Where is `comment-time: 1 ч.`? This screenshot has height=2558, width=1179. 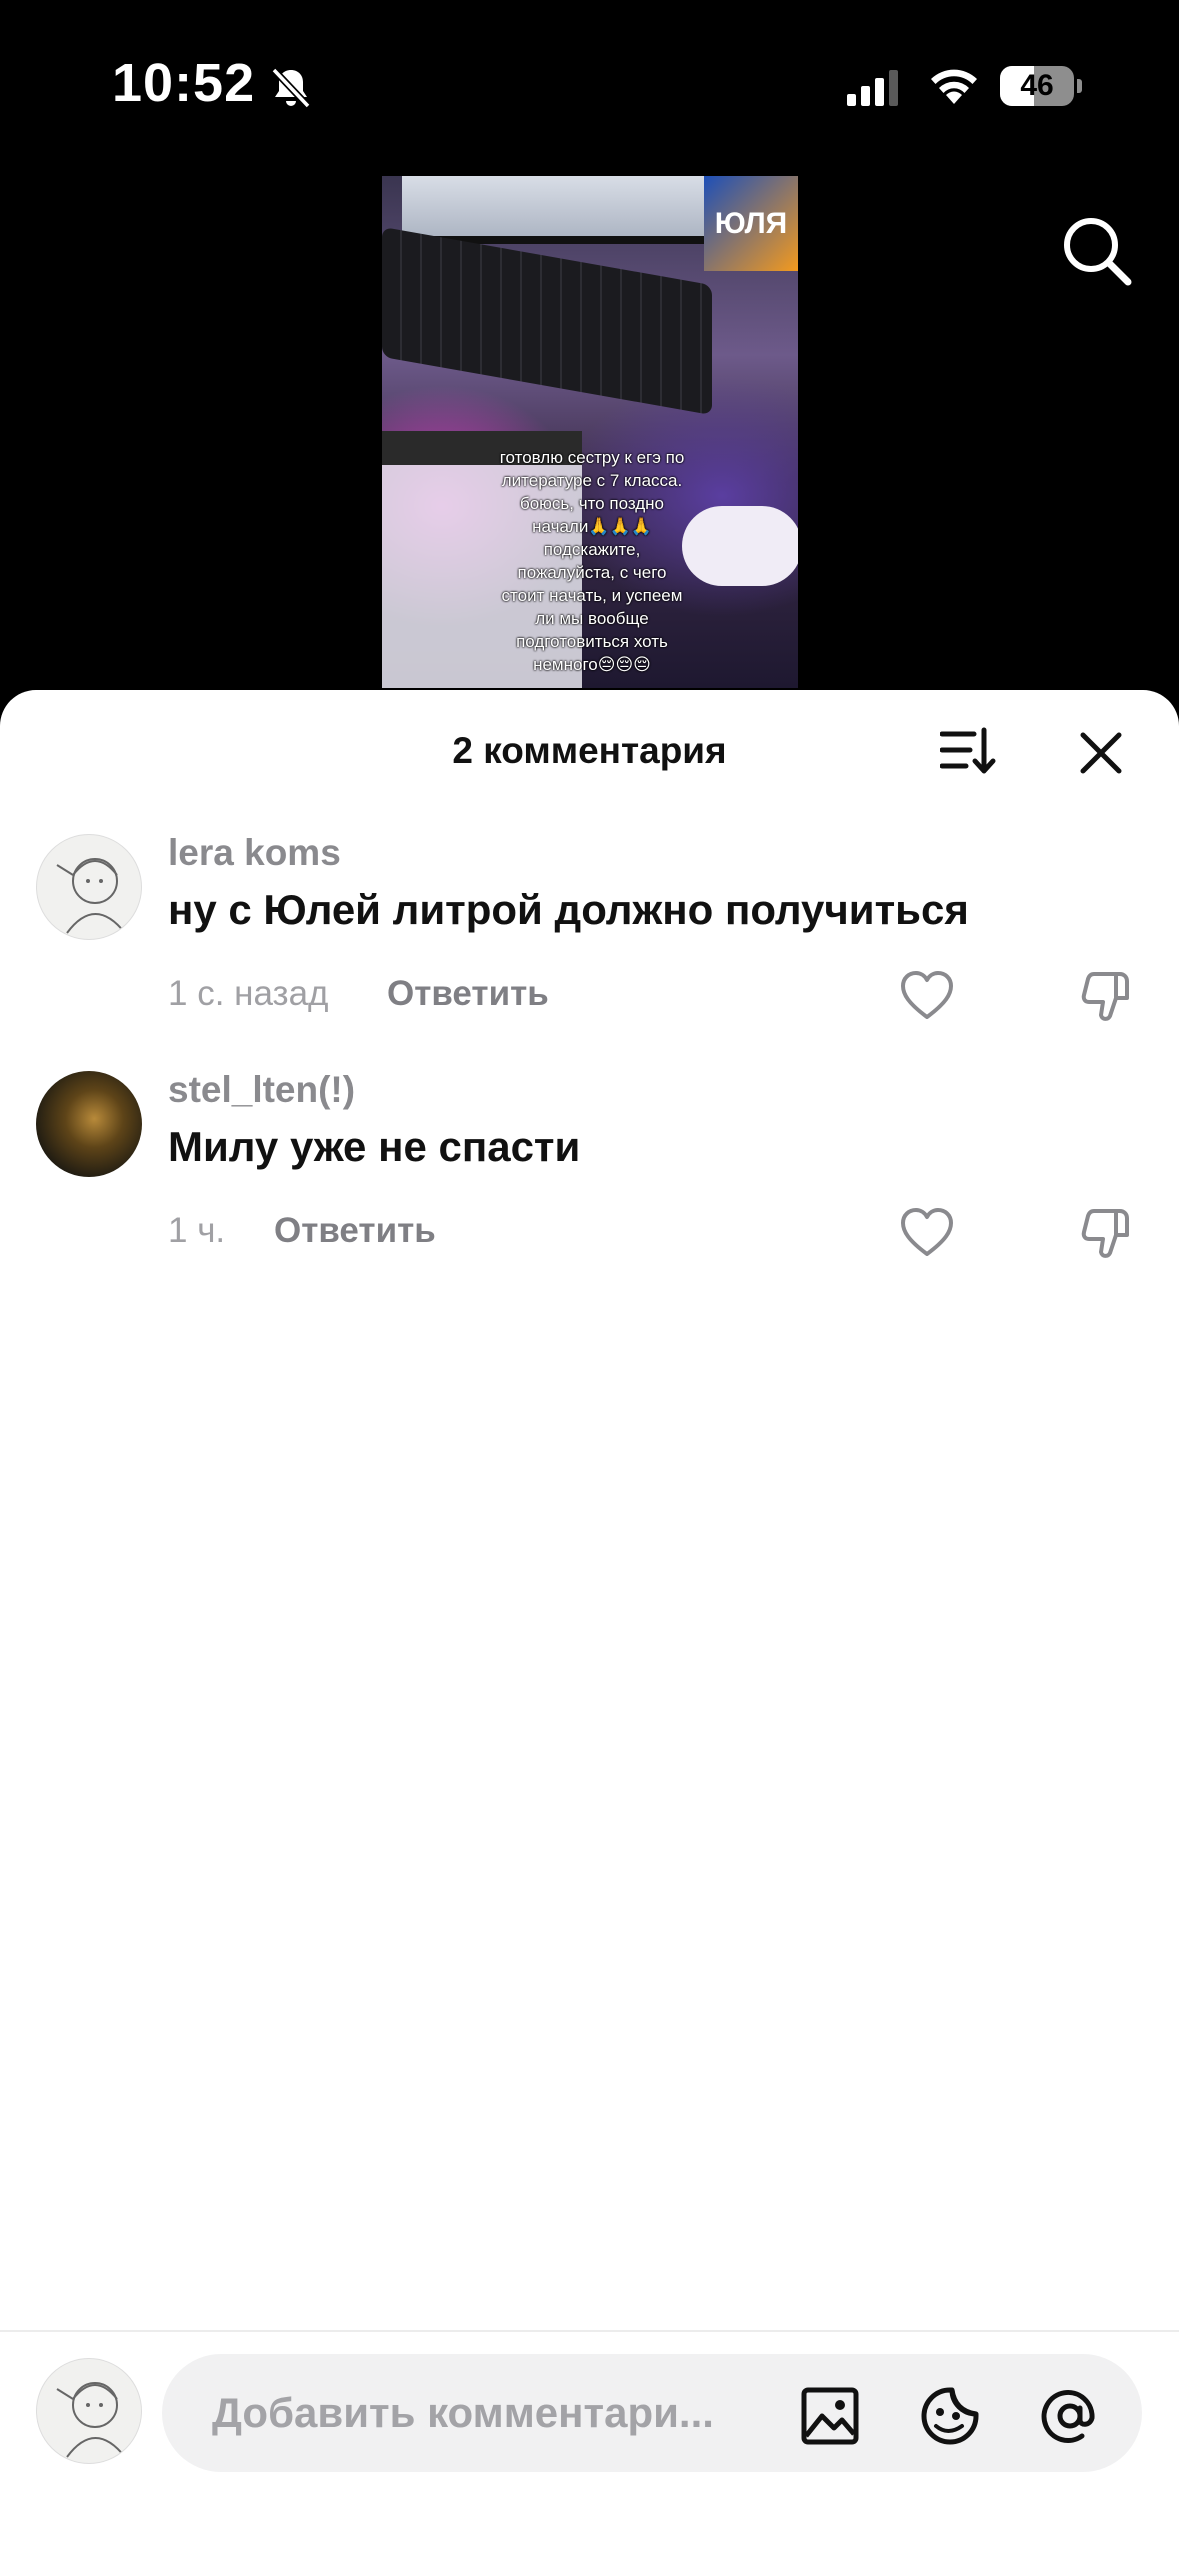
comment-time: 1 ч. is located at coordinates (197, 1230).